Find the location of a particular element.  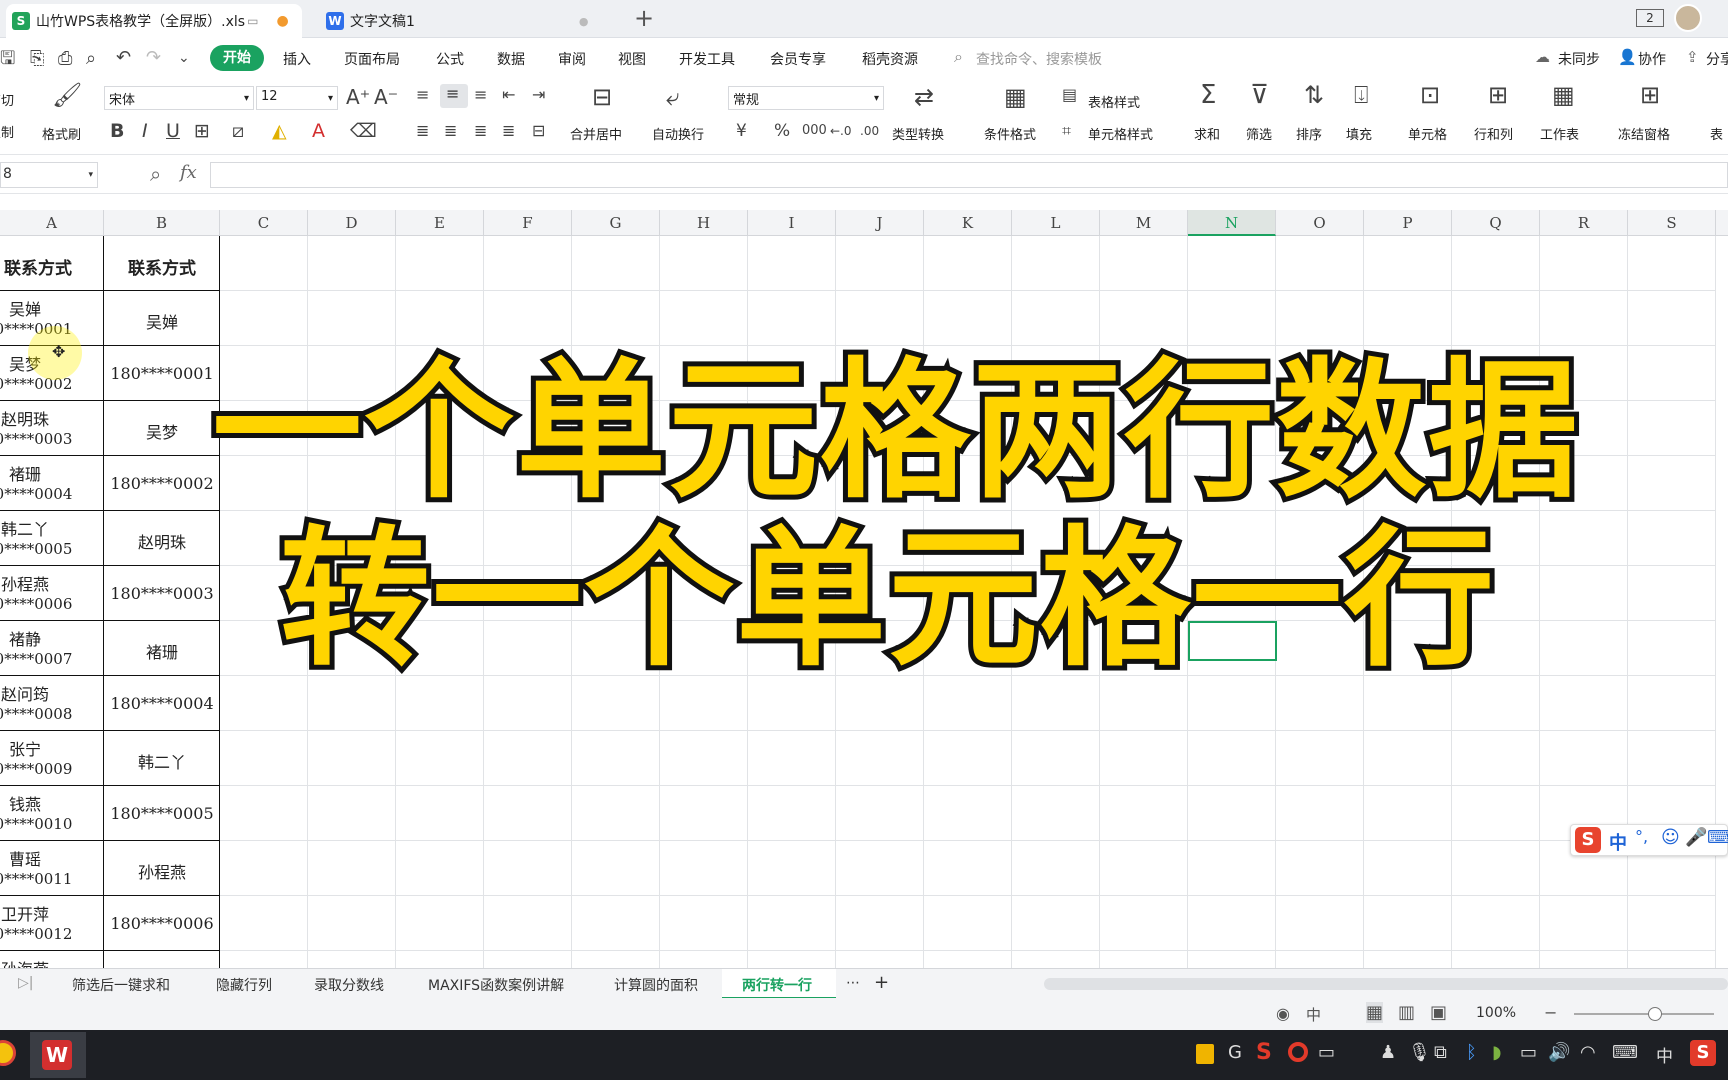

conditional-format-button: 条件格式 is located at coordinates (1010, 133).